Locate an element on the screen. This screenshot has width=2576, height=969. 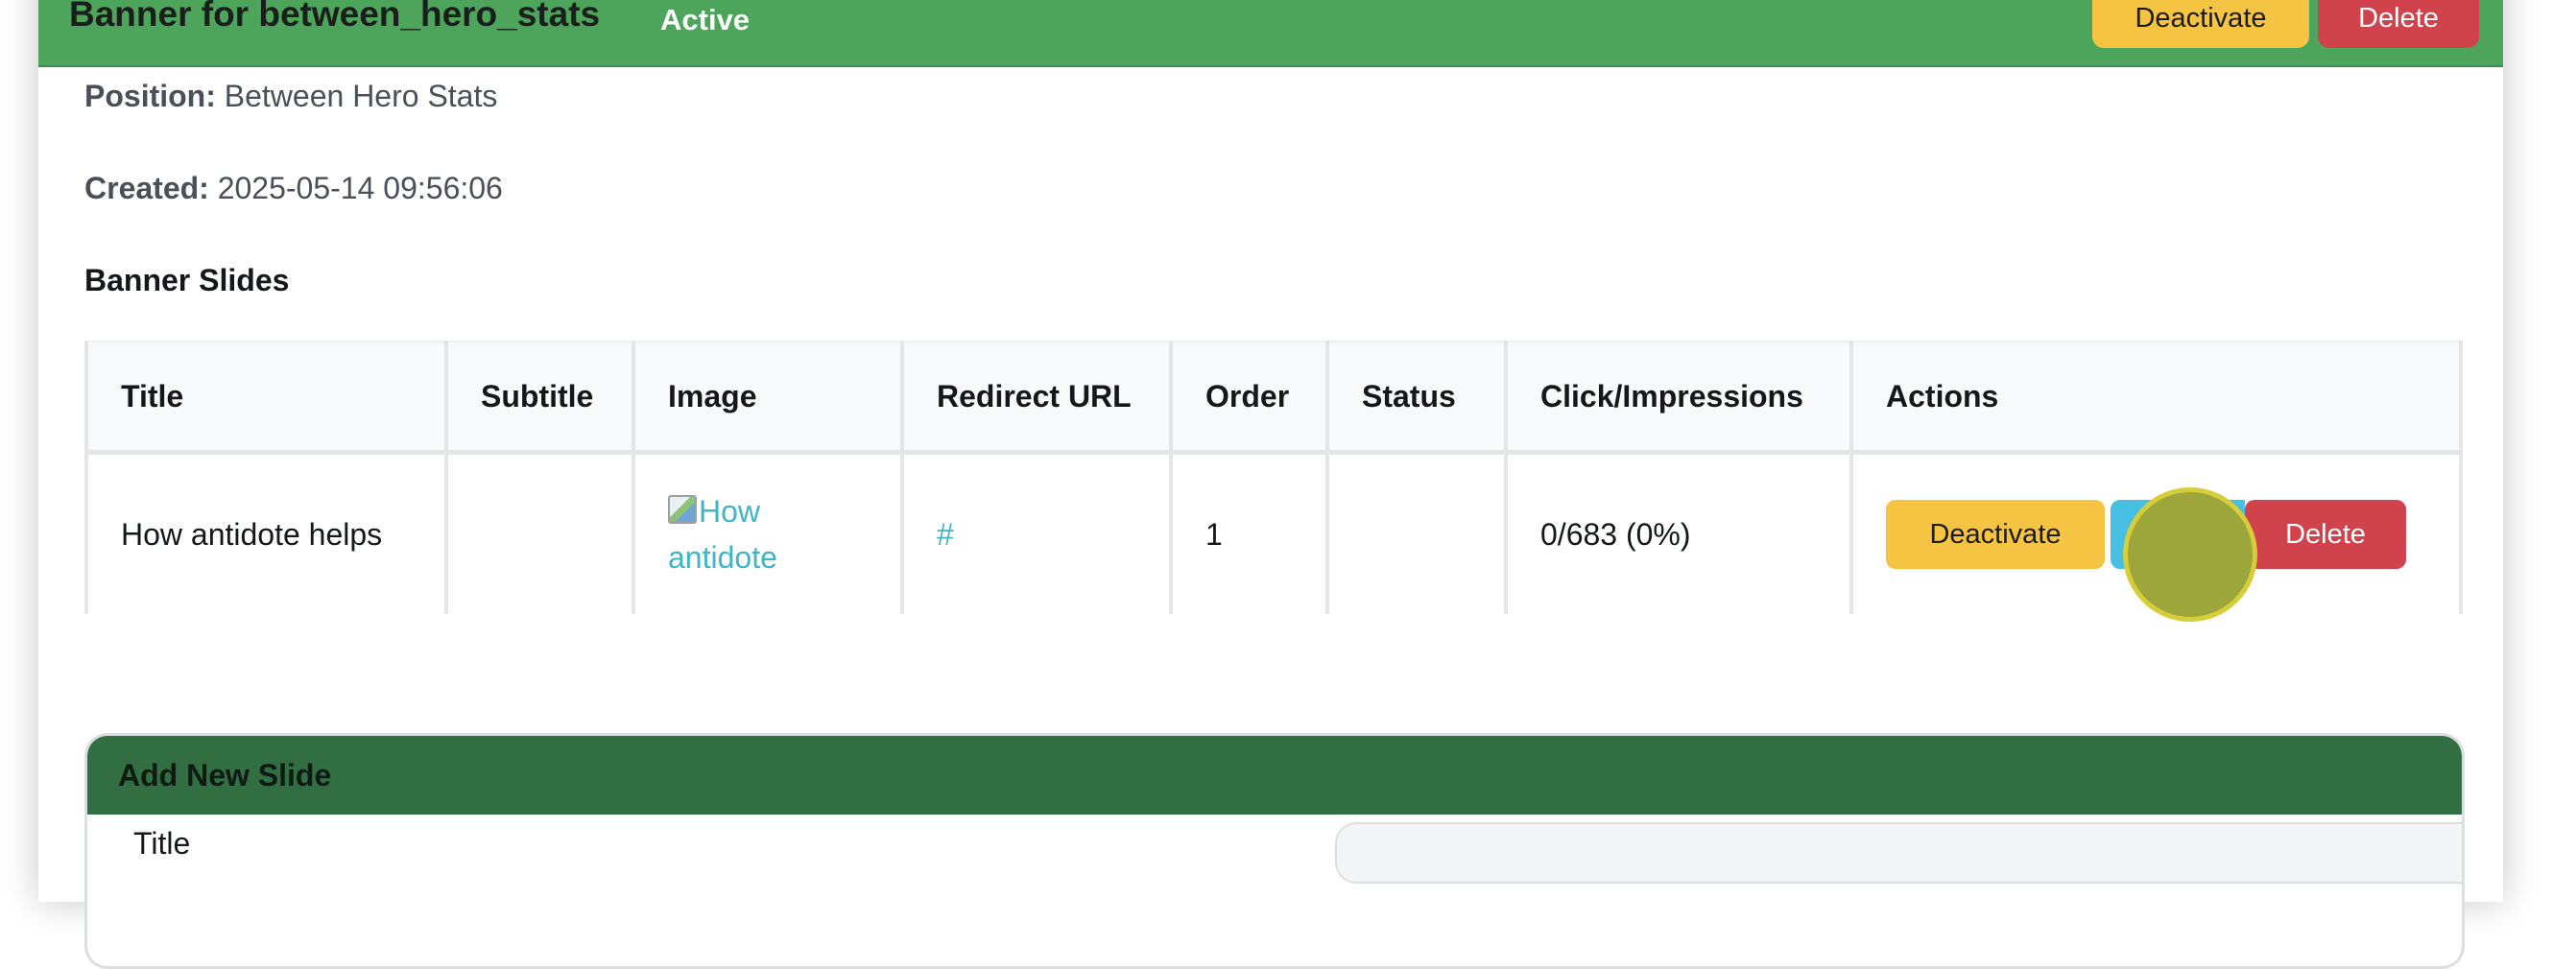
column-header-click-impressions: Click/Impressions is located at coordinates (1678, 398).